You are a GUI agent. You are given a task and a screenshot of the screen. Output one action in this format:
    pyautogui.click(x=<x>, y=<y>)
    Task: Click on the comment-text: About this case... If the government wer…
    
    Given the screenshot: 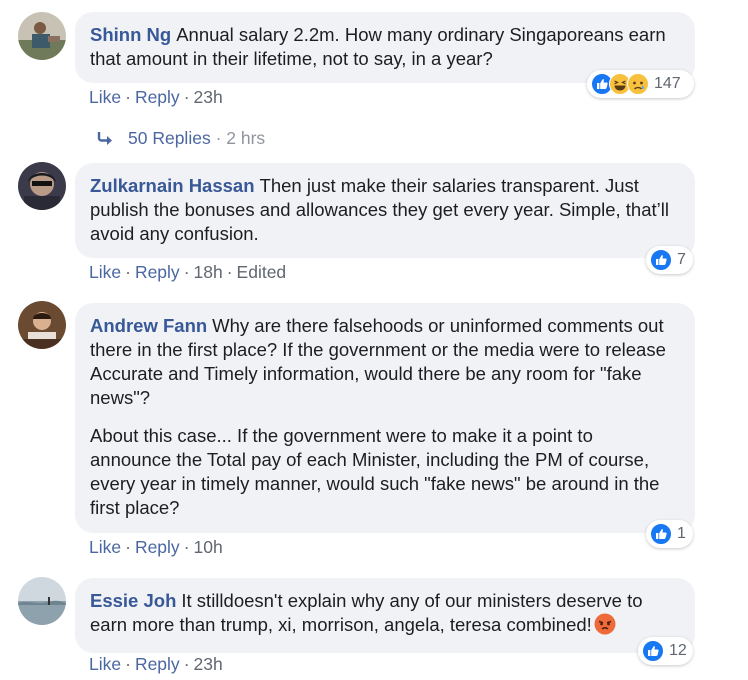 What is the action you would take?
    pyautogui.click(x=375, y=471)
    